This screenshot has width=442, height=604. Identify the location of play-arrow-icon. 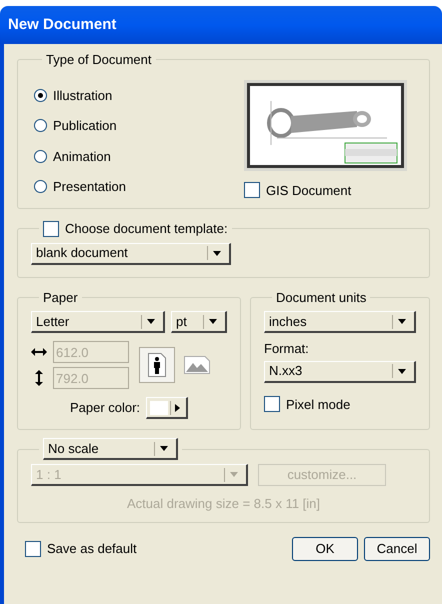
(177, 408).